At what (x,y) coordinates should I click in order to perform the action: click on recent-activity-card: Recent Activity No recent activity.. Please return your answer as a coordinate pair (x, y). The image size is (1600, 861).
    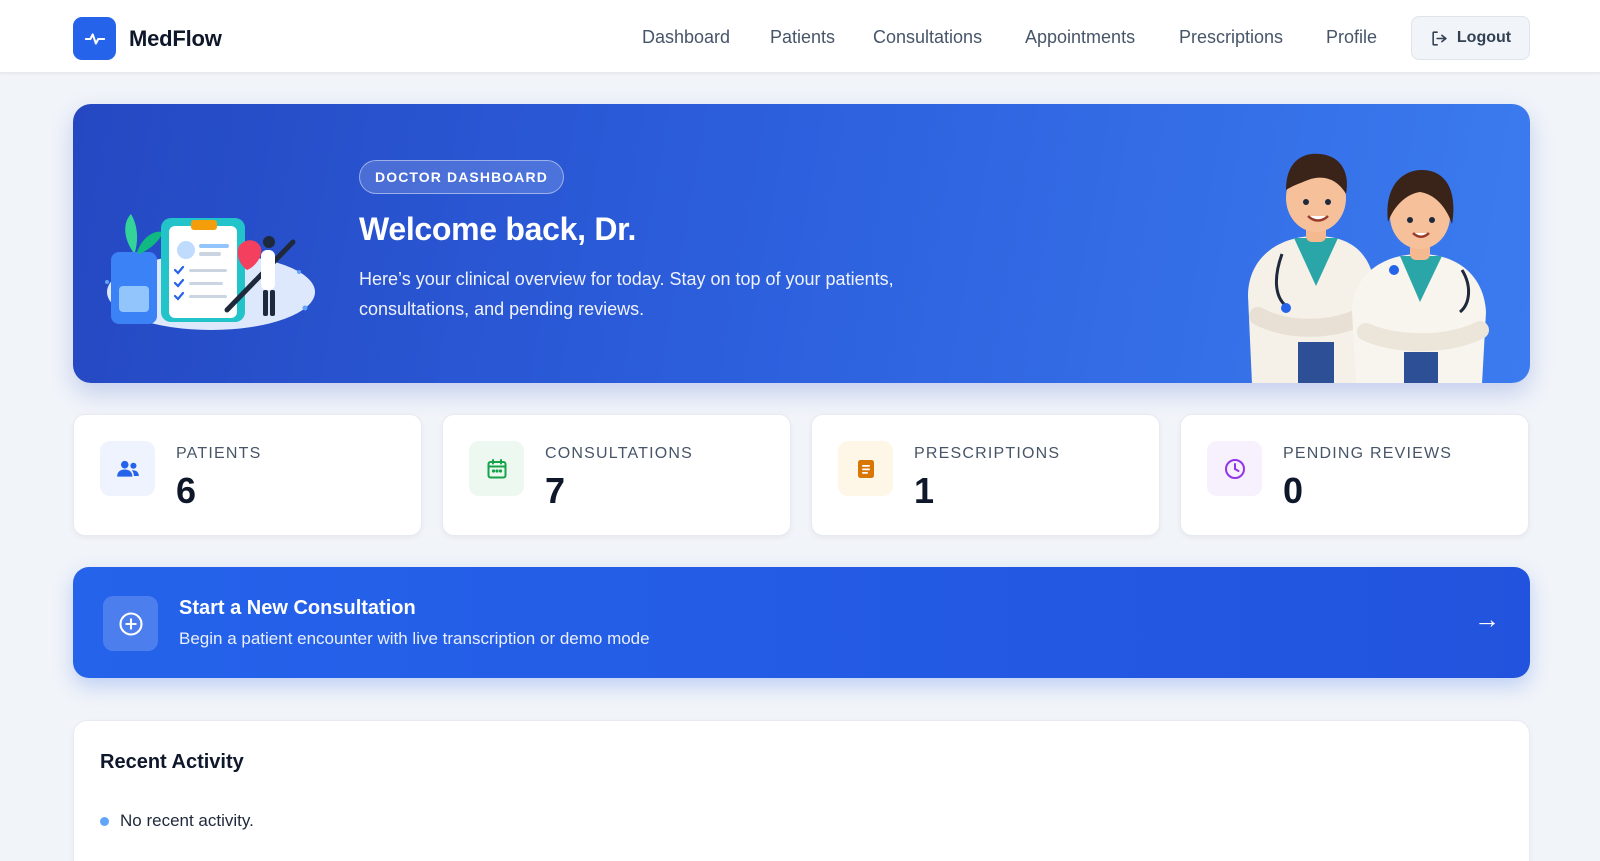
    Looking at the image, I should click on (801, 790).